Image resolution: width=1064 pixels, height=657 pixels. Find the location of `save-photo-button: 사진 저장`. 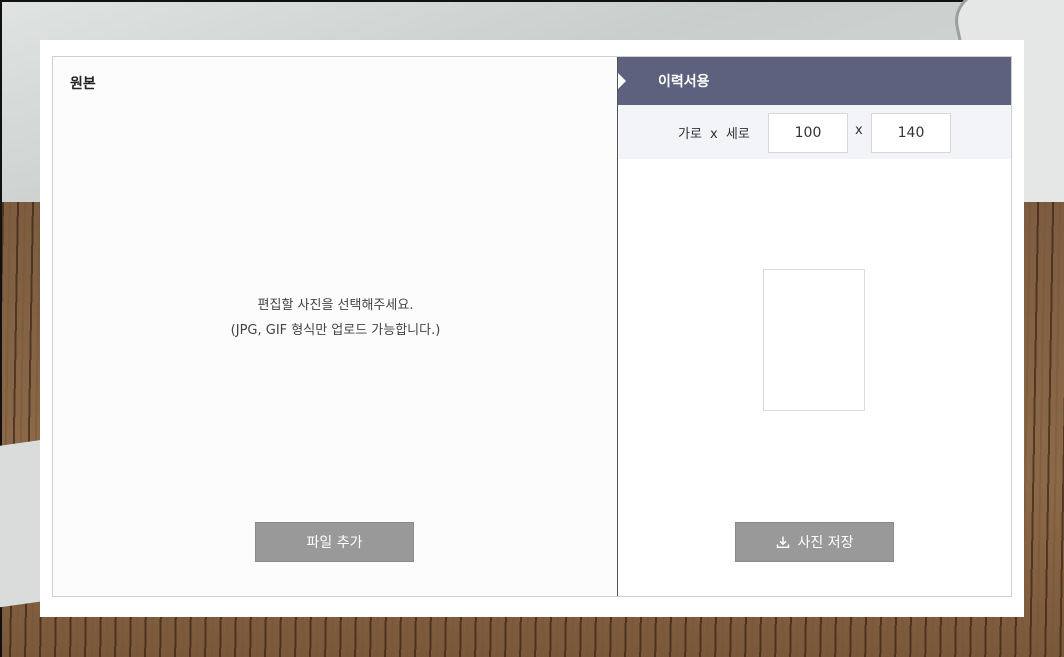

save-photo-button: 사진 저장 is located at coordinates (814, 542).